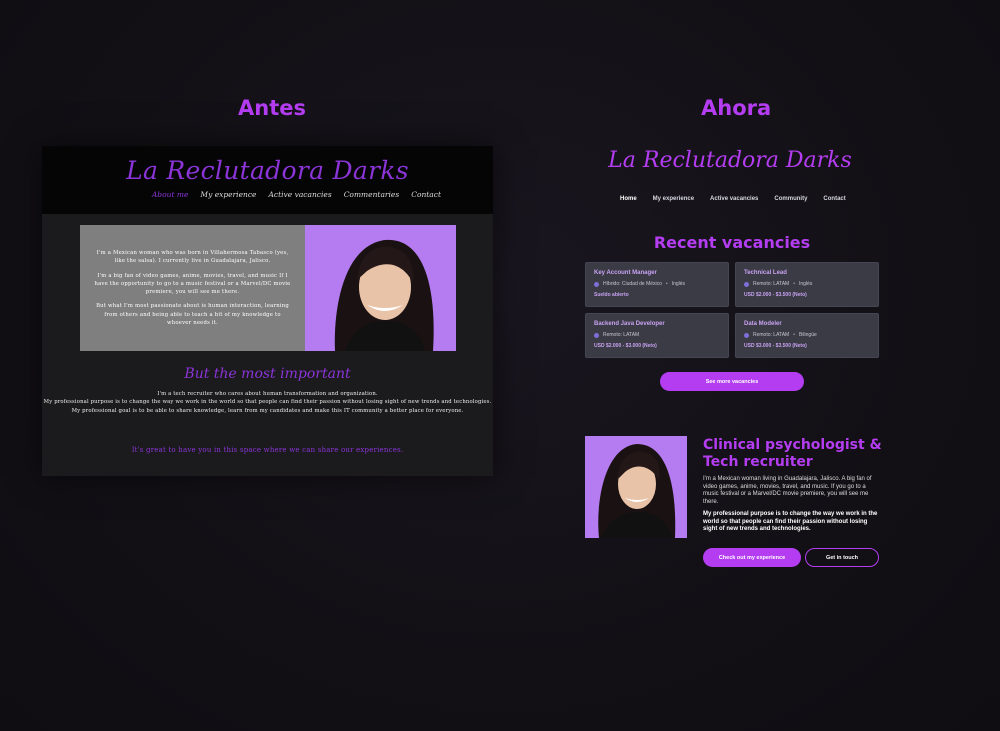 Image resolution: width=1000 pixels, height=731 pixels. I want to click on check-experience-button: Check out my experience, so click(752, 557).